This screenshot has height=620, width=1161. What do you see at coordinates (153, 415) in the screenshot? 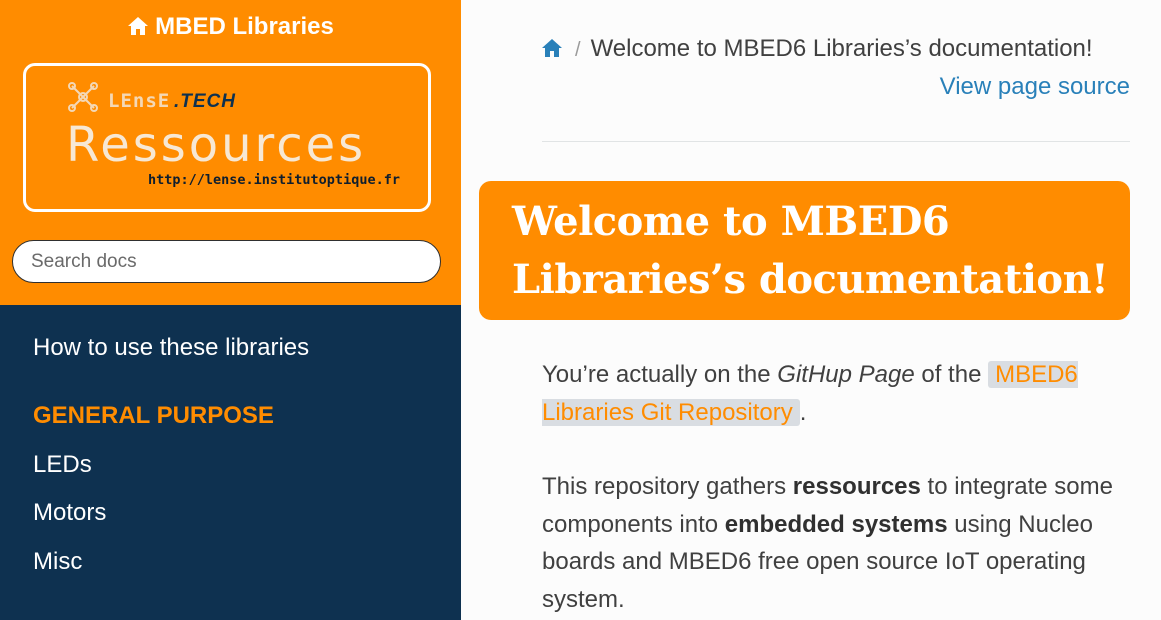
I see `nav-caption-general-purpose: GENERAL PURPOSE` at bounding box center [153, 415].